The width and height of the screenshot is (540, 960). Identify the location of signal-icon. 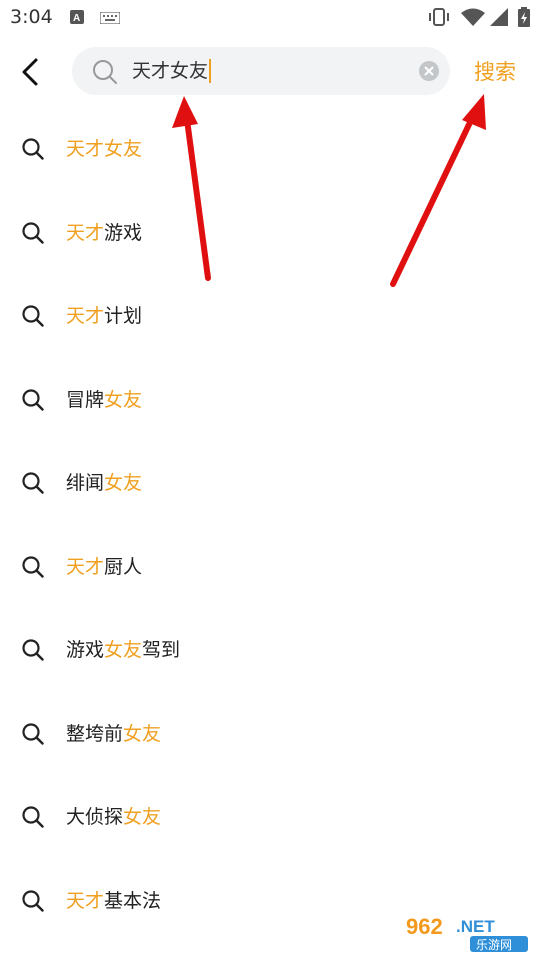
(499, 17).